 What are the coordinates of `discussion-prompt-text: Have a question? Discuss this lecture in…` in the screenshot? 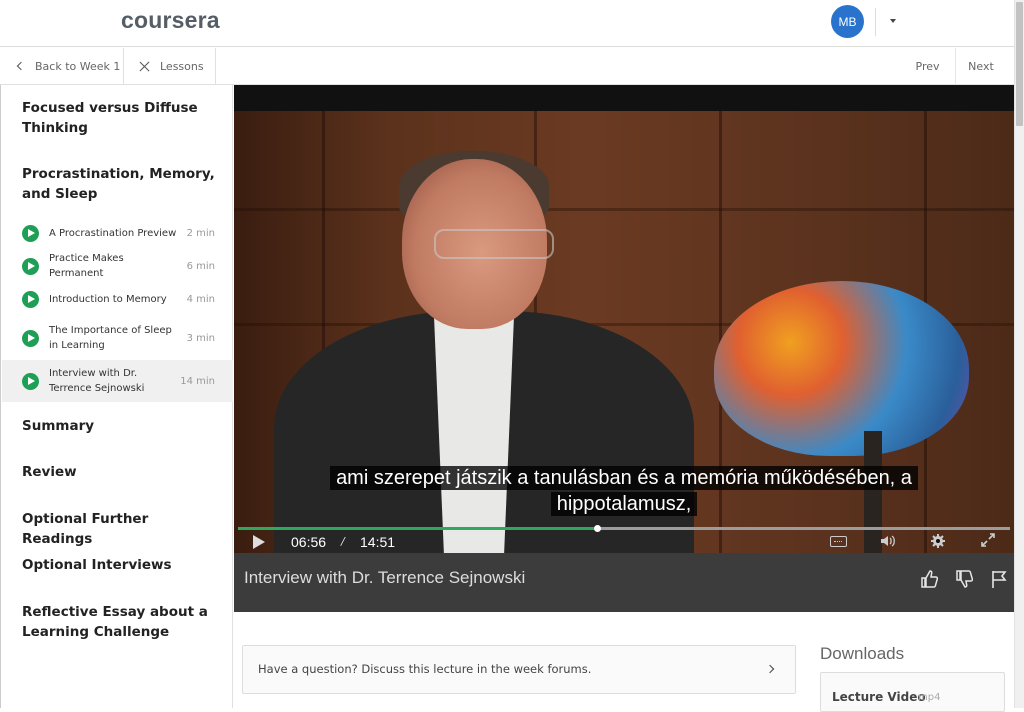 It's located at (425, 669).